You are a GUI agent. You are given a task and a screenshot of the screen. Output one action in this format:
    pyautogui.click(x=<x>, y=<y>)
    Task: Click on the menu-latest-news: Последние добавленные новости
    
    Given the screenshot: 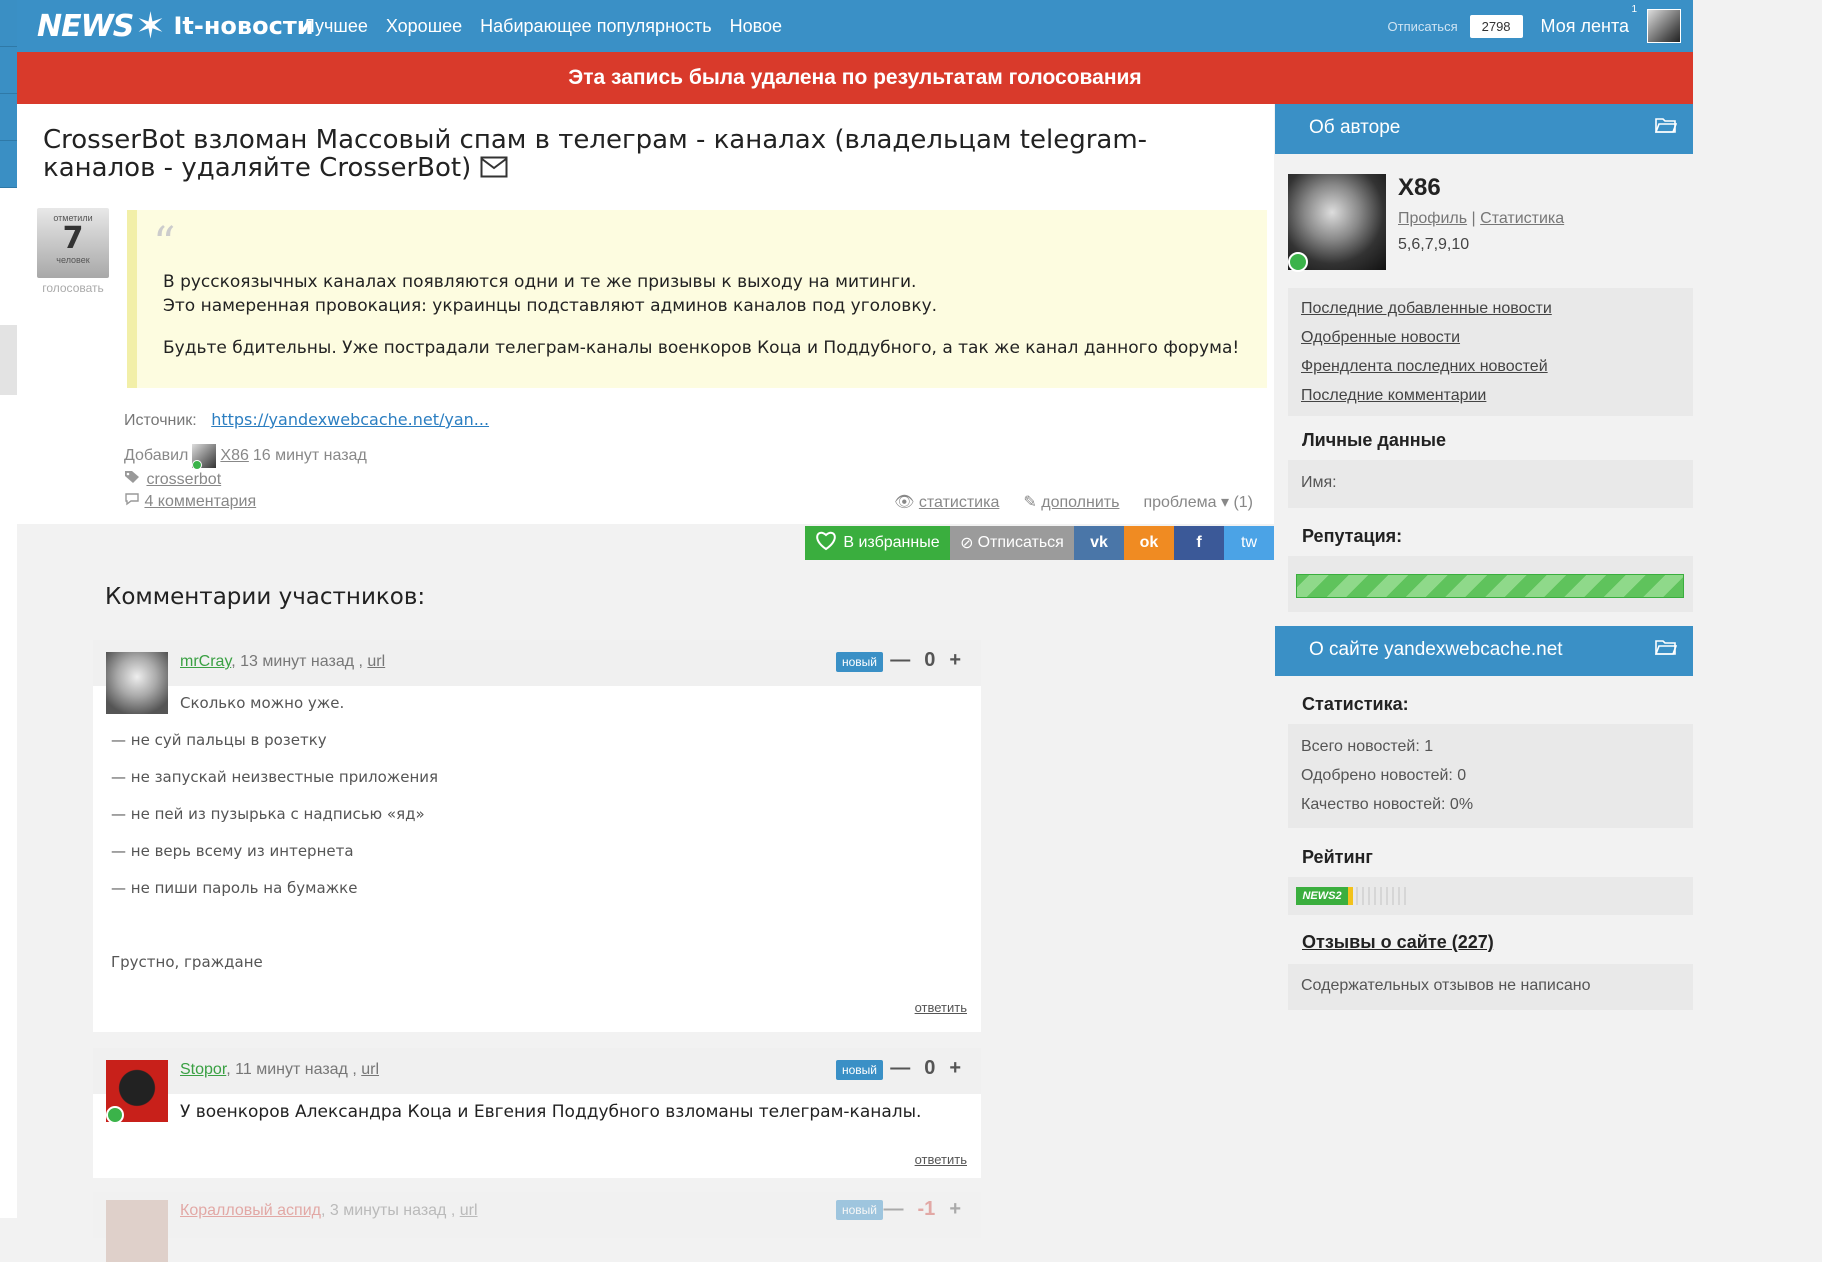 What is the action you would take?
    pyautogui.click(x=1426, y=309)
    